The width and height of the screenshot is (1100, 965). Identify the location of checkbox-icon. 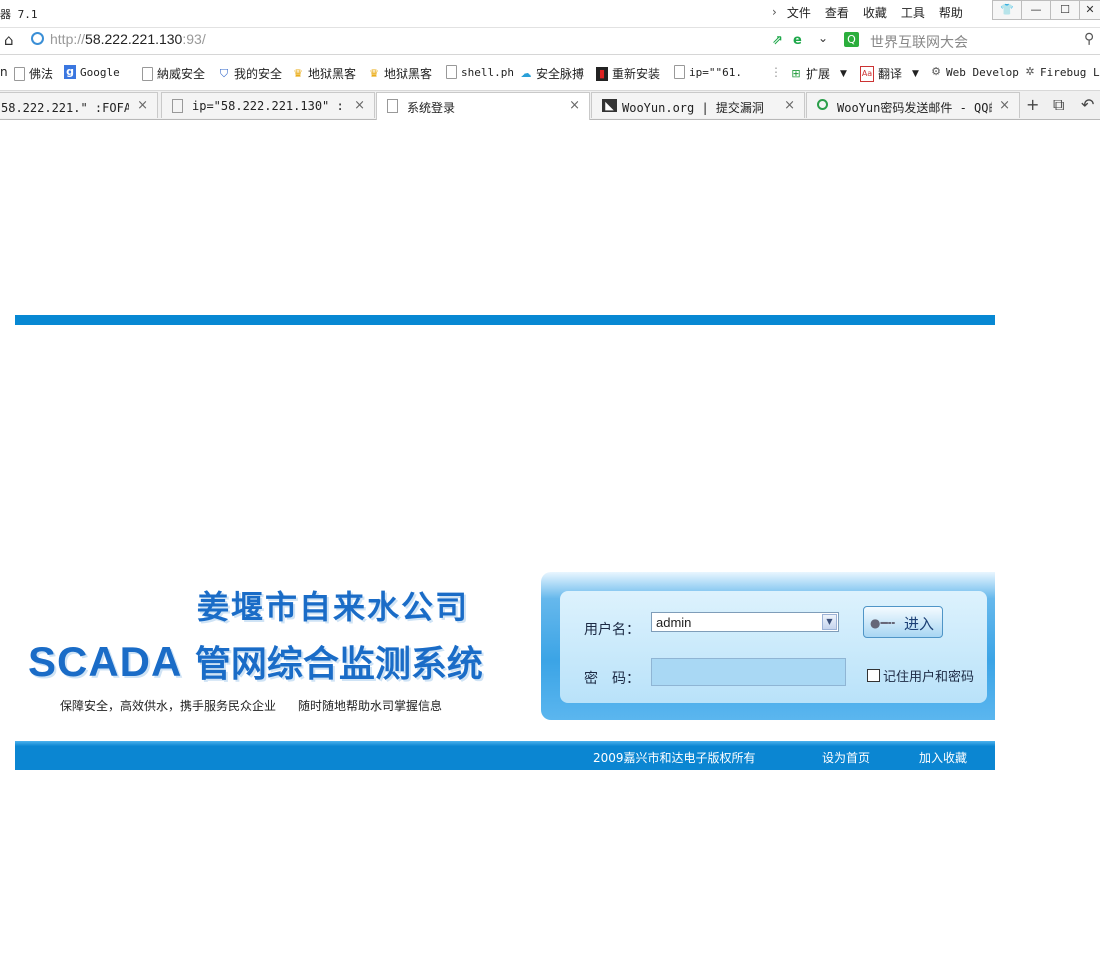
(873, 675).